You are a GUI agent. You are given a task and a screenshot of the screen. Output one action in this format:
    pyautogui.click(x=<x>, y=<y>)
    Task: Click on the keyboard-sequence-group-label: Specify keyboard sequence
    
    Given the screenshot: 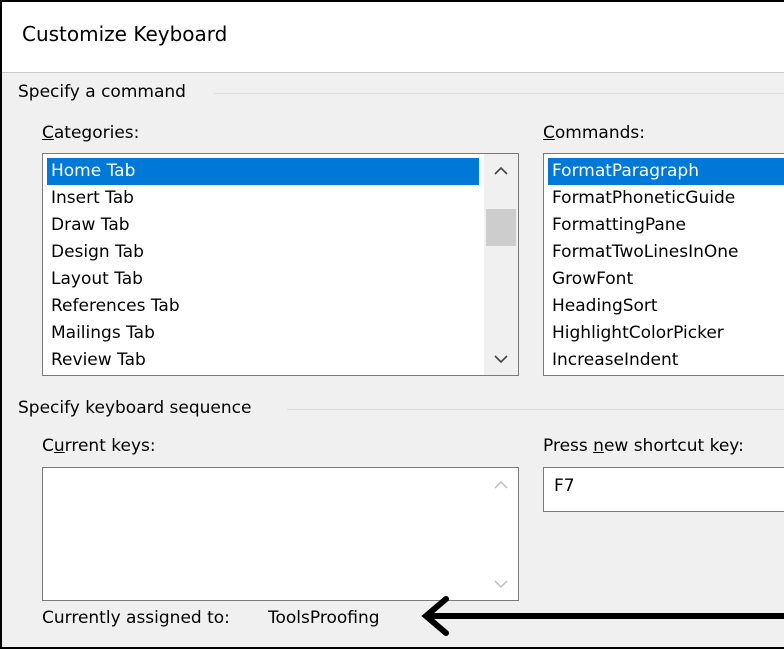 What is the action you would take?
    pyautogui.click(x=135, y=408)
    